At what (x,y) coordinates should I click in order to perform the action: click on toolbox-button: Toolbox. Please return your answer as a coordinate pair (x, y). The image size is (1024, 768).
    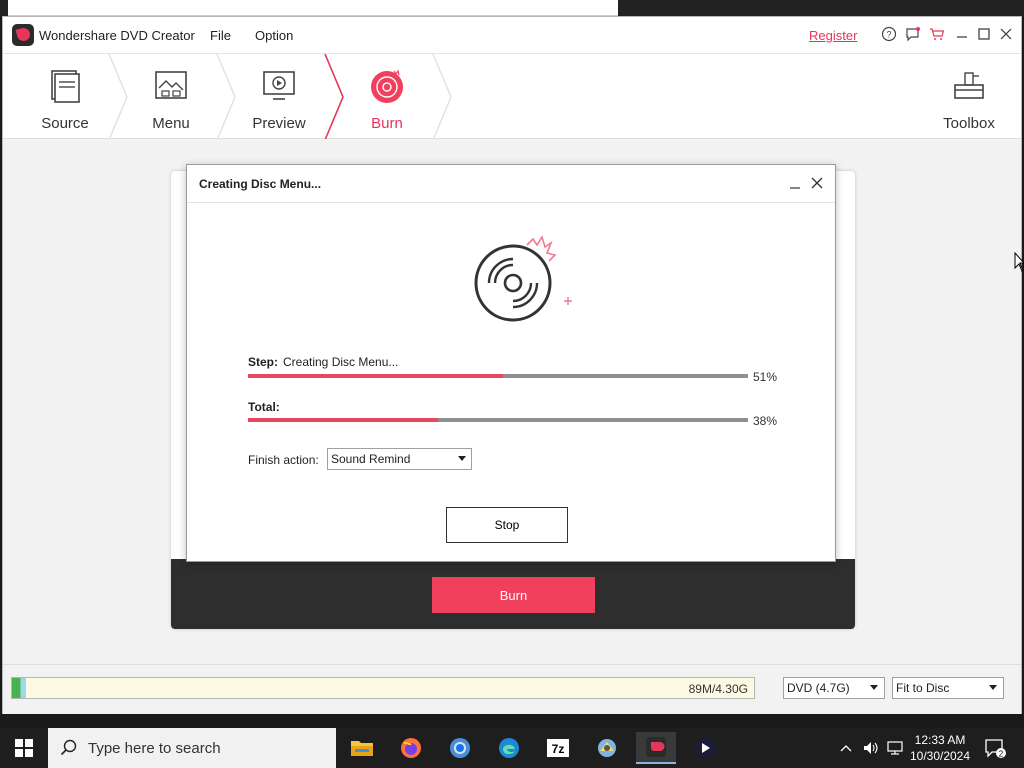
    Looking at the image, I should click on (969, 97).